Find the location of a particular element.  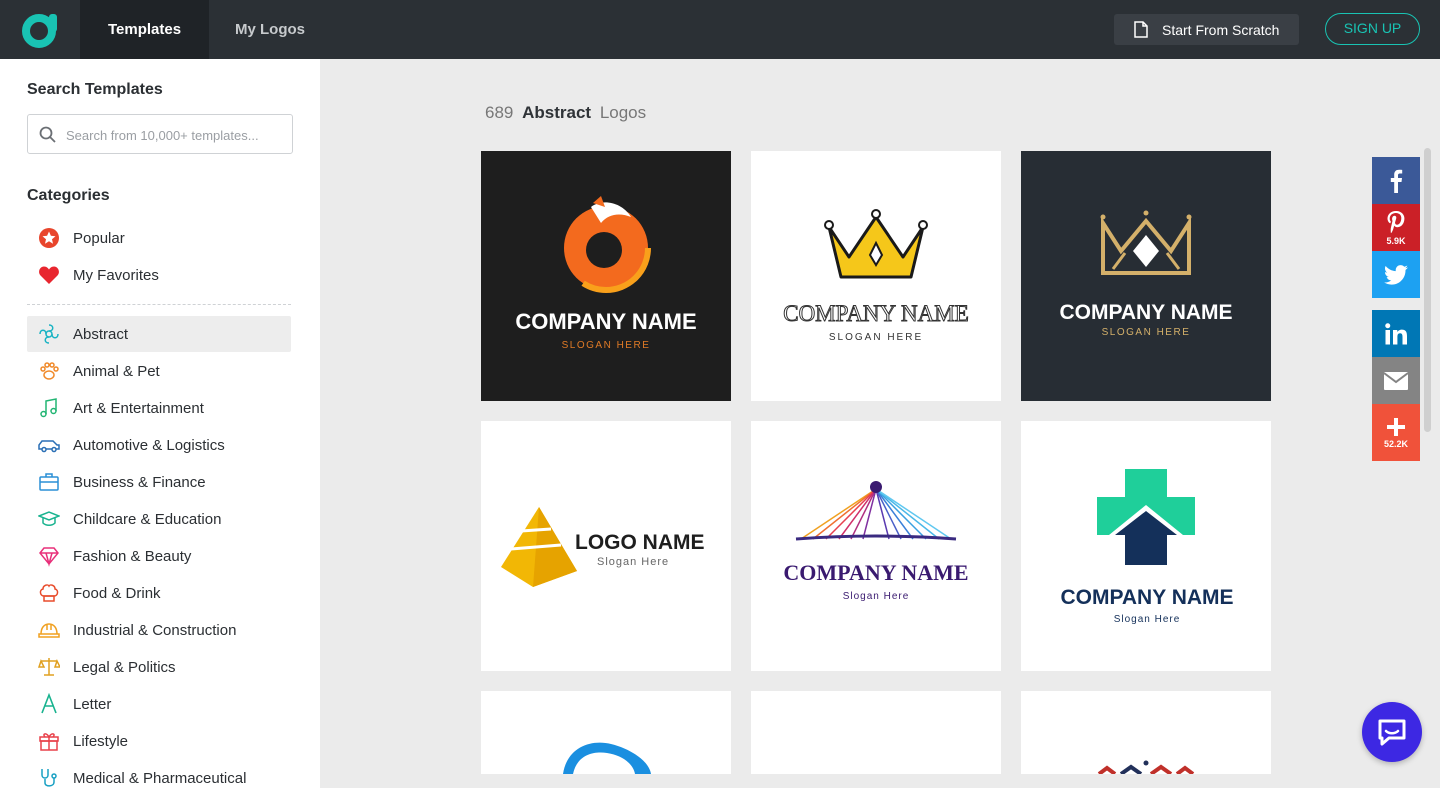

letter-a-icon is located at coordinates (49, 704).